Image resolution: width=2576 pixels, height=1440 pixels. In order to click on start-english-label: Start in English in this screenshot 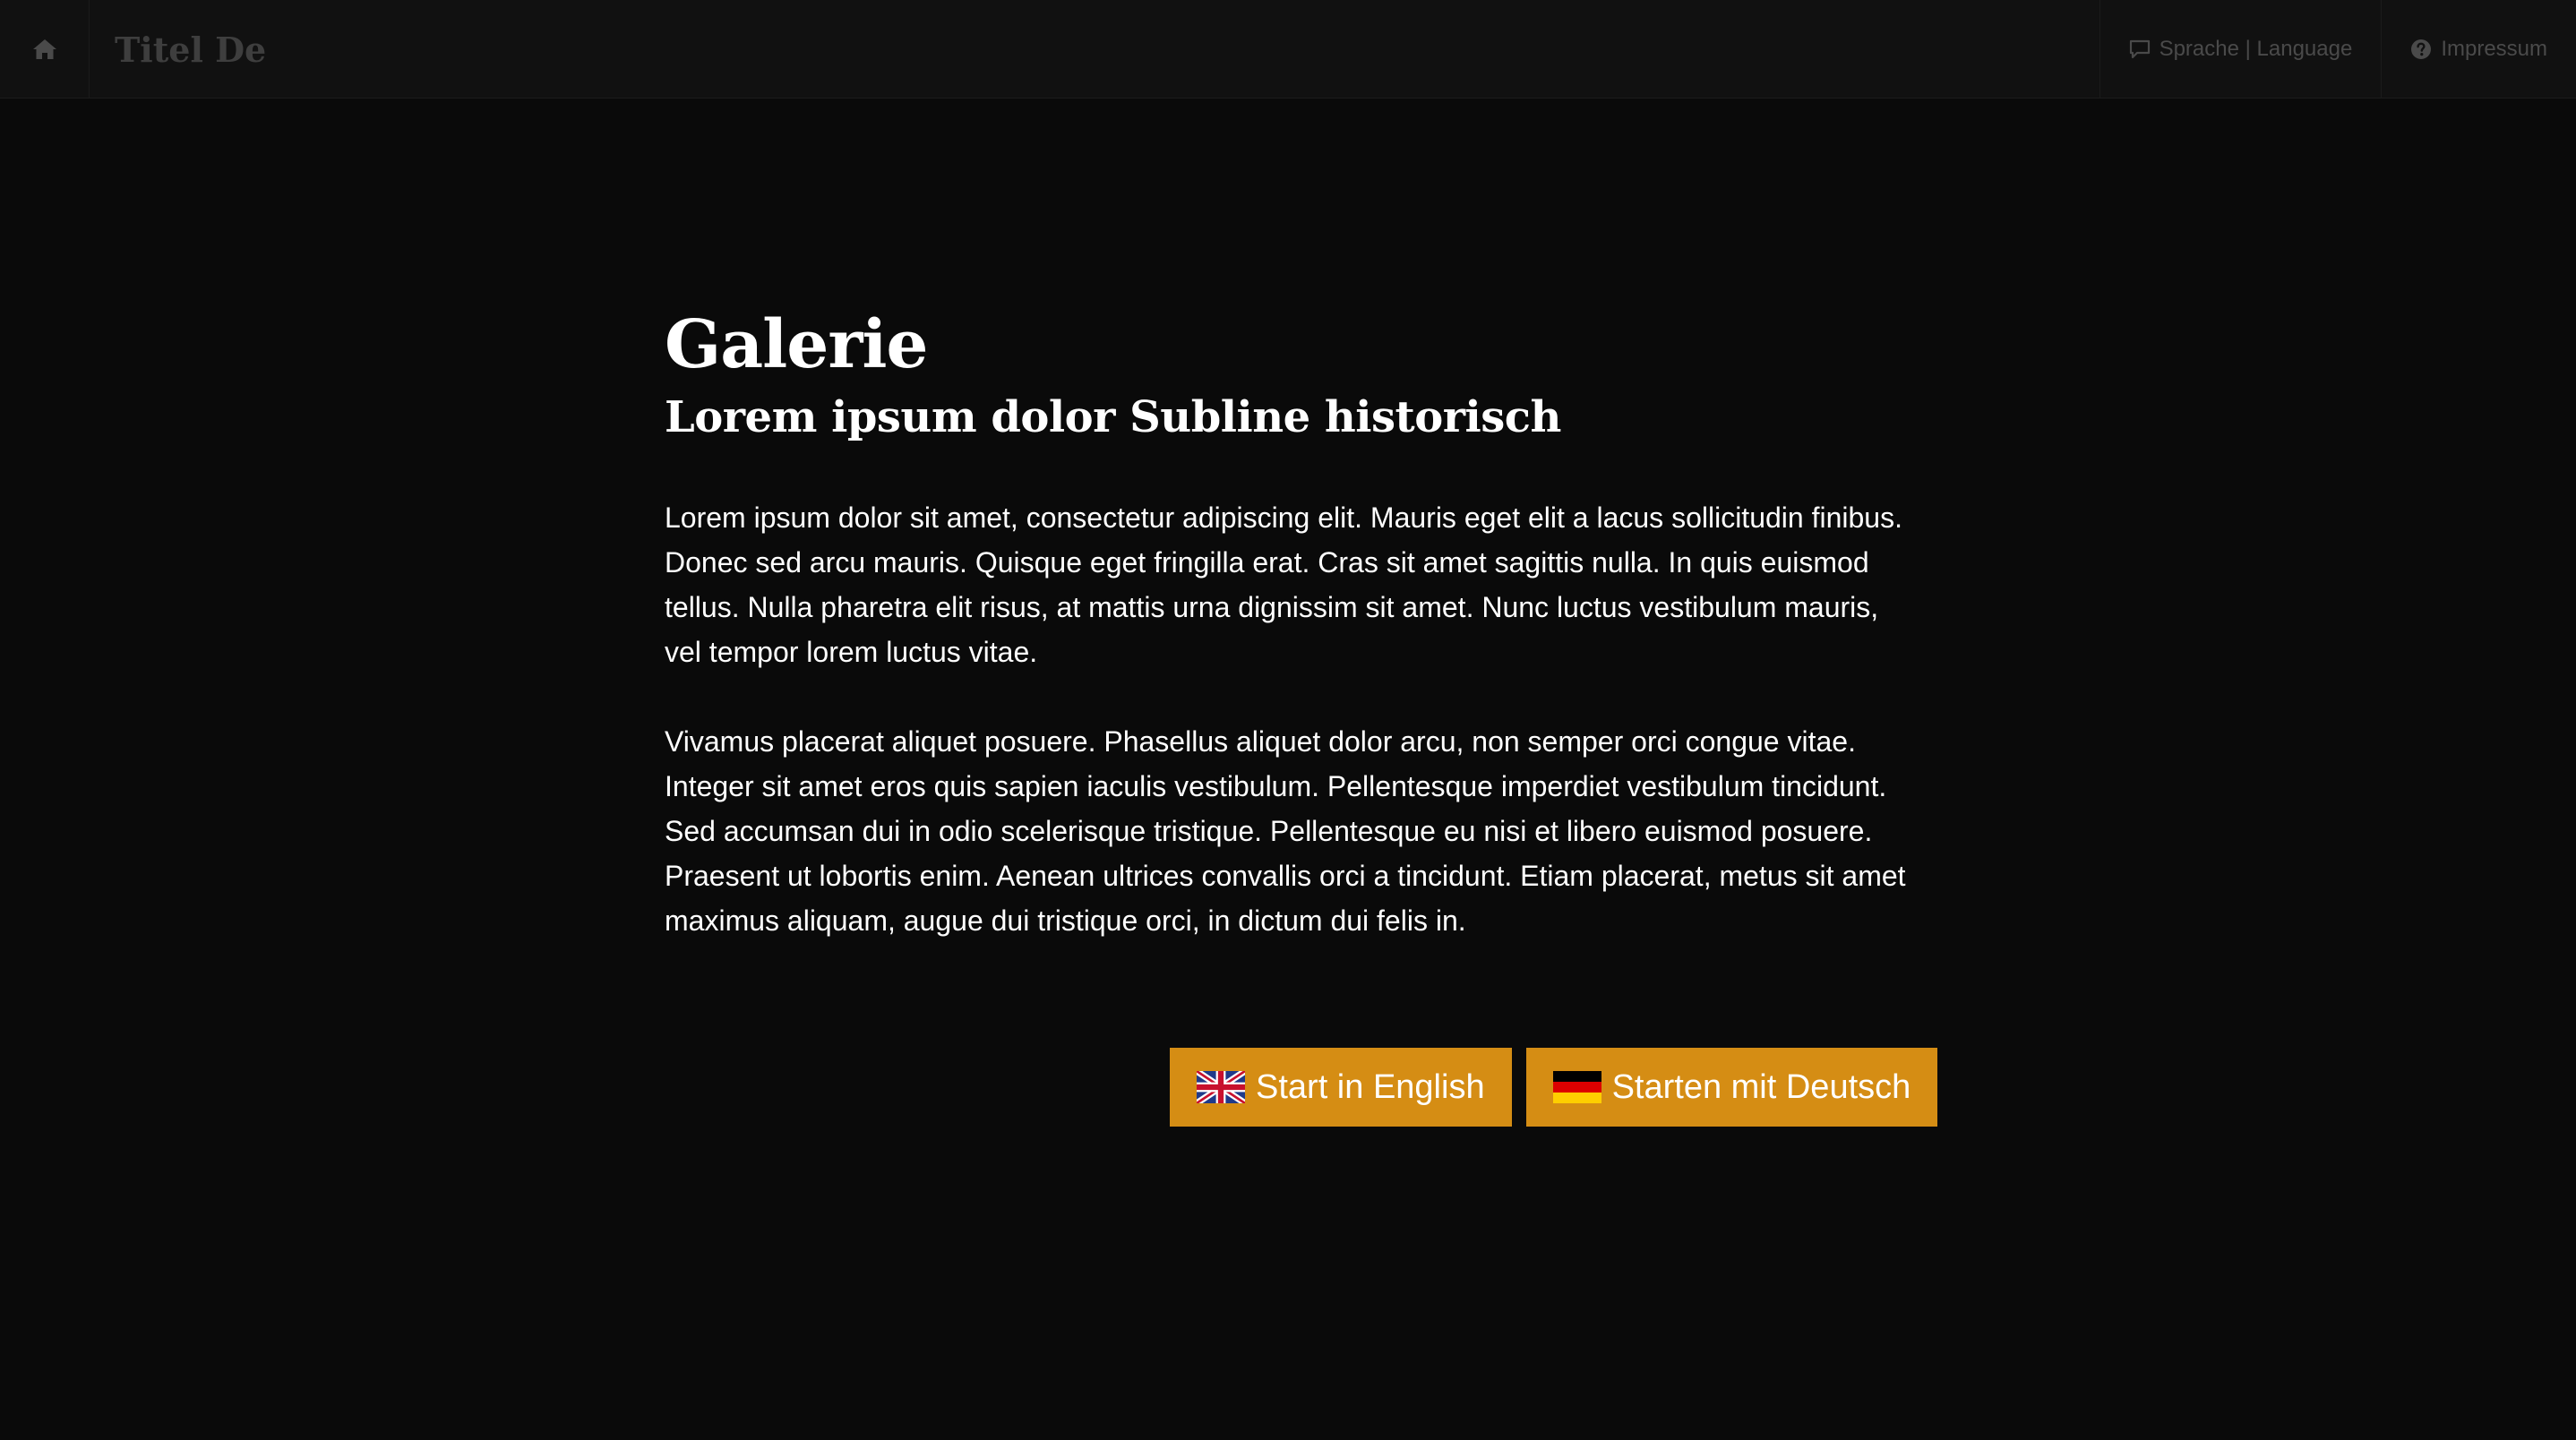, I will do `click(1370, 1087)`.